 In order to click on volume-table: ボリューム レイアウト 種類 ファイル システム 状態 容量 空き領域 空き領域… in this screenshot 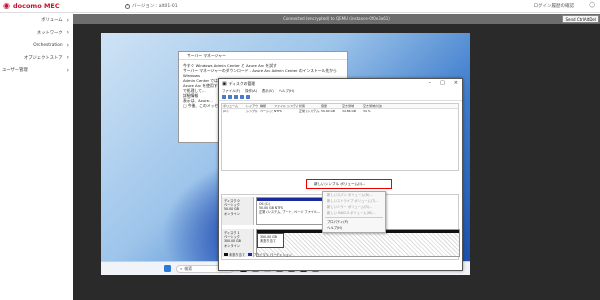, I will do `click(340, 137)`.